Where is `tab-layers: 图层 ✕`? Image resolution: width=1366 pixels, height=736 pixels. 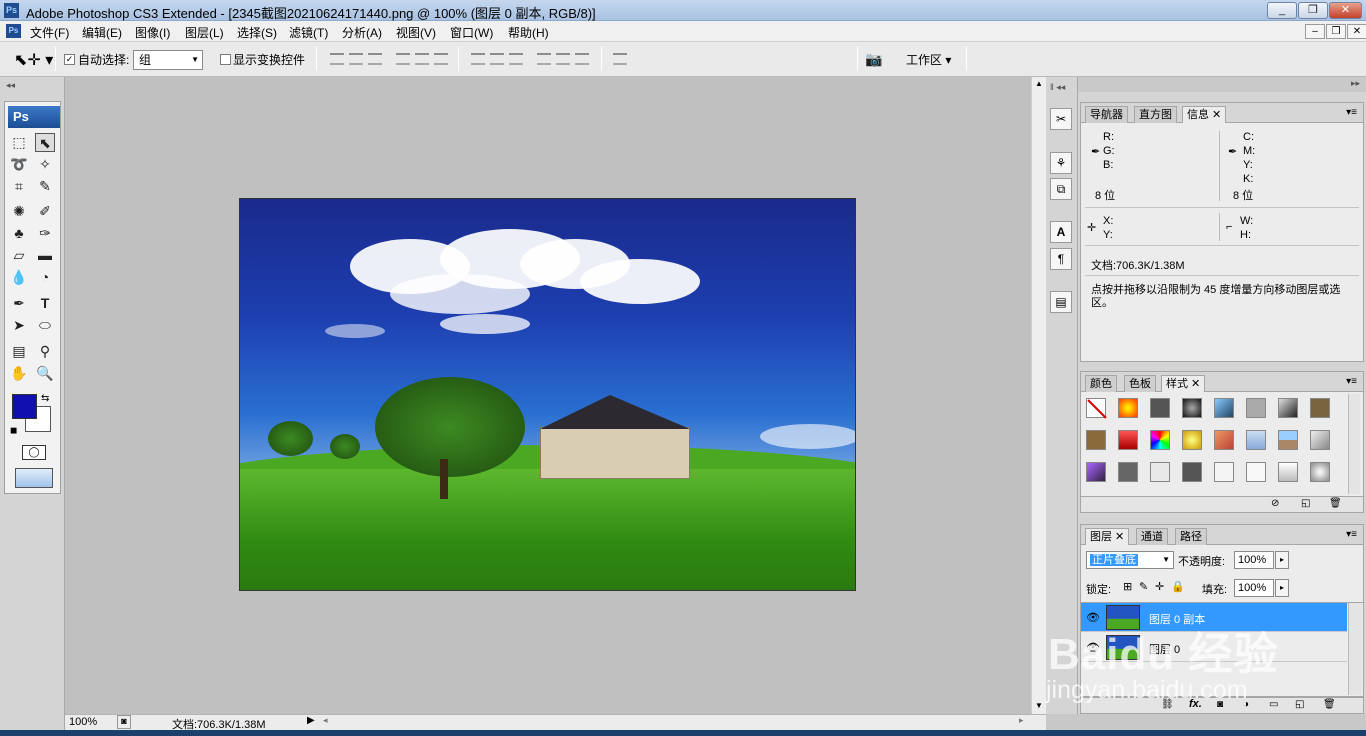
tab-layers: 图层 ✕ is located at coordinates (1107, 536).